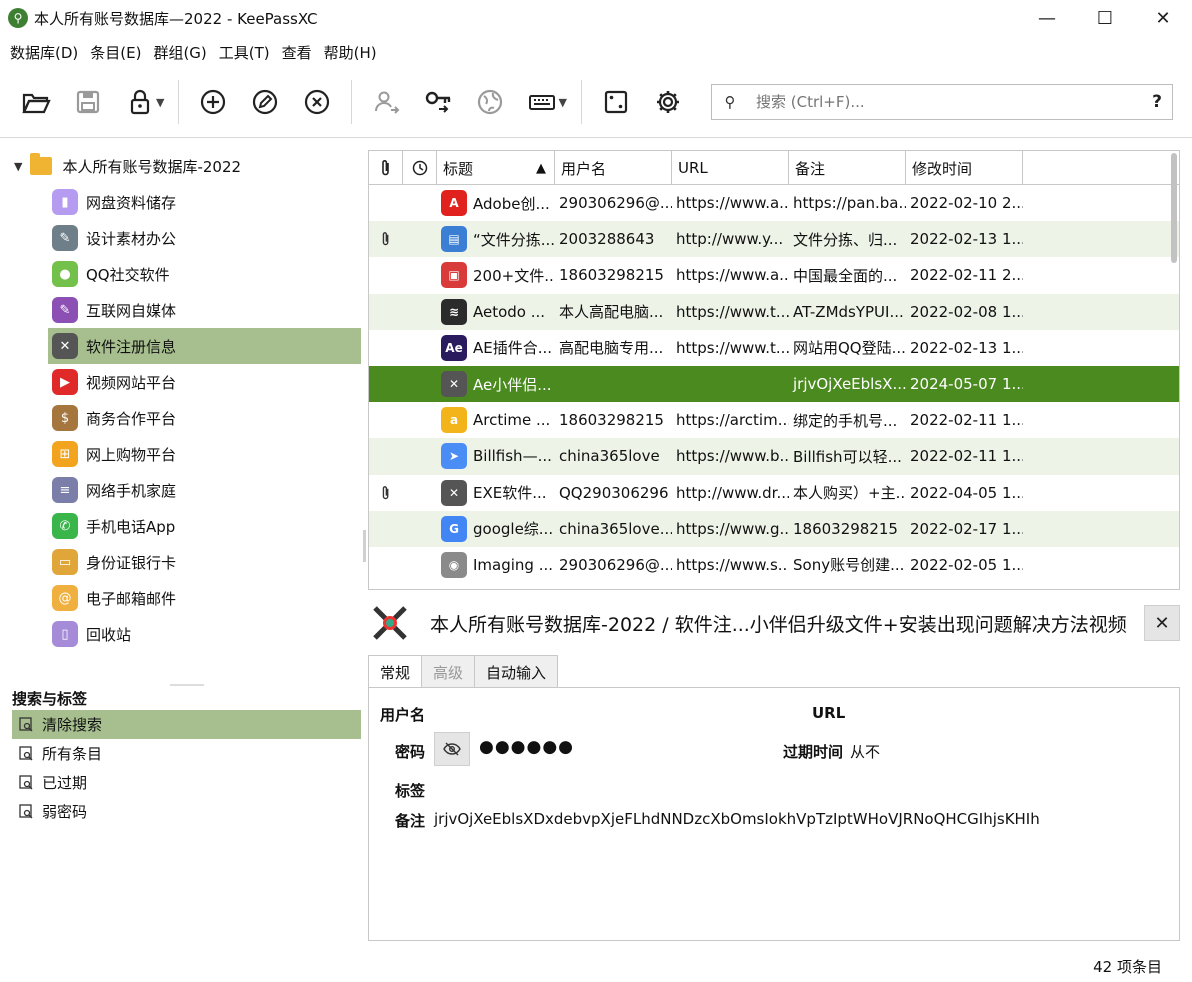  Describe the element at coordinates (186, 724) in the screenshot. I see `tag-item: 清除搜索` at that location.